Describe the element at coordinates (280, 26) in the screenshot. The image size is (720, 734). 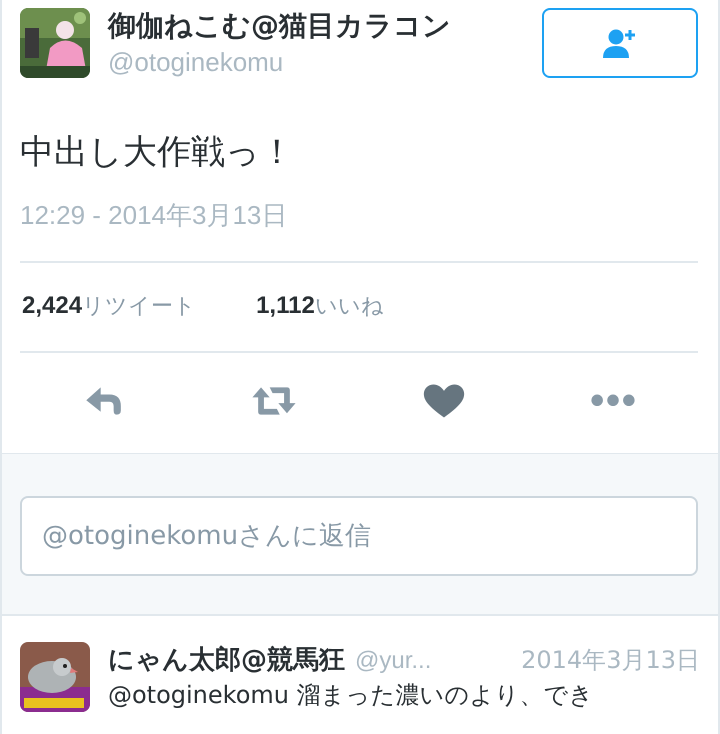
I see `author-name: 御伽ねこむ@猫目カラコン` at that location.